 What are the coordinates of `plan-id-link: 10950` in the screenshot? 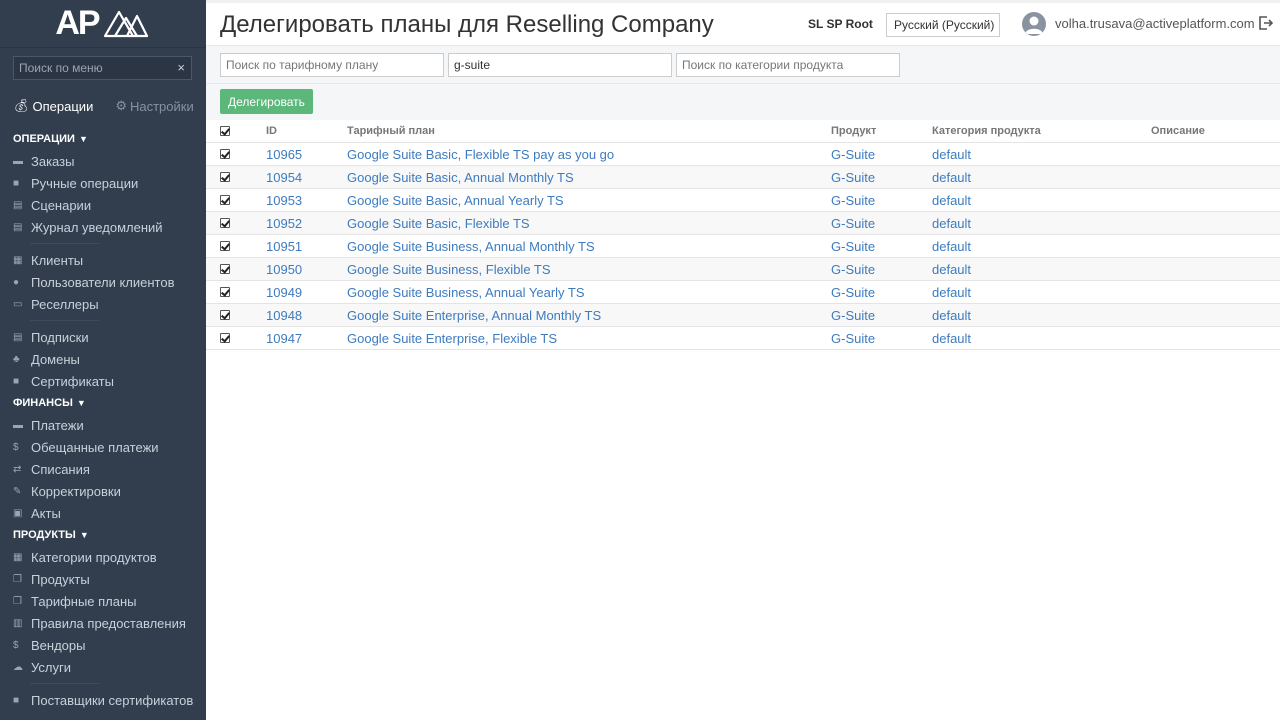 It's located at (284, 269).